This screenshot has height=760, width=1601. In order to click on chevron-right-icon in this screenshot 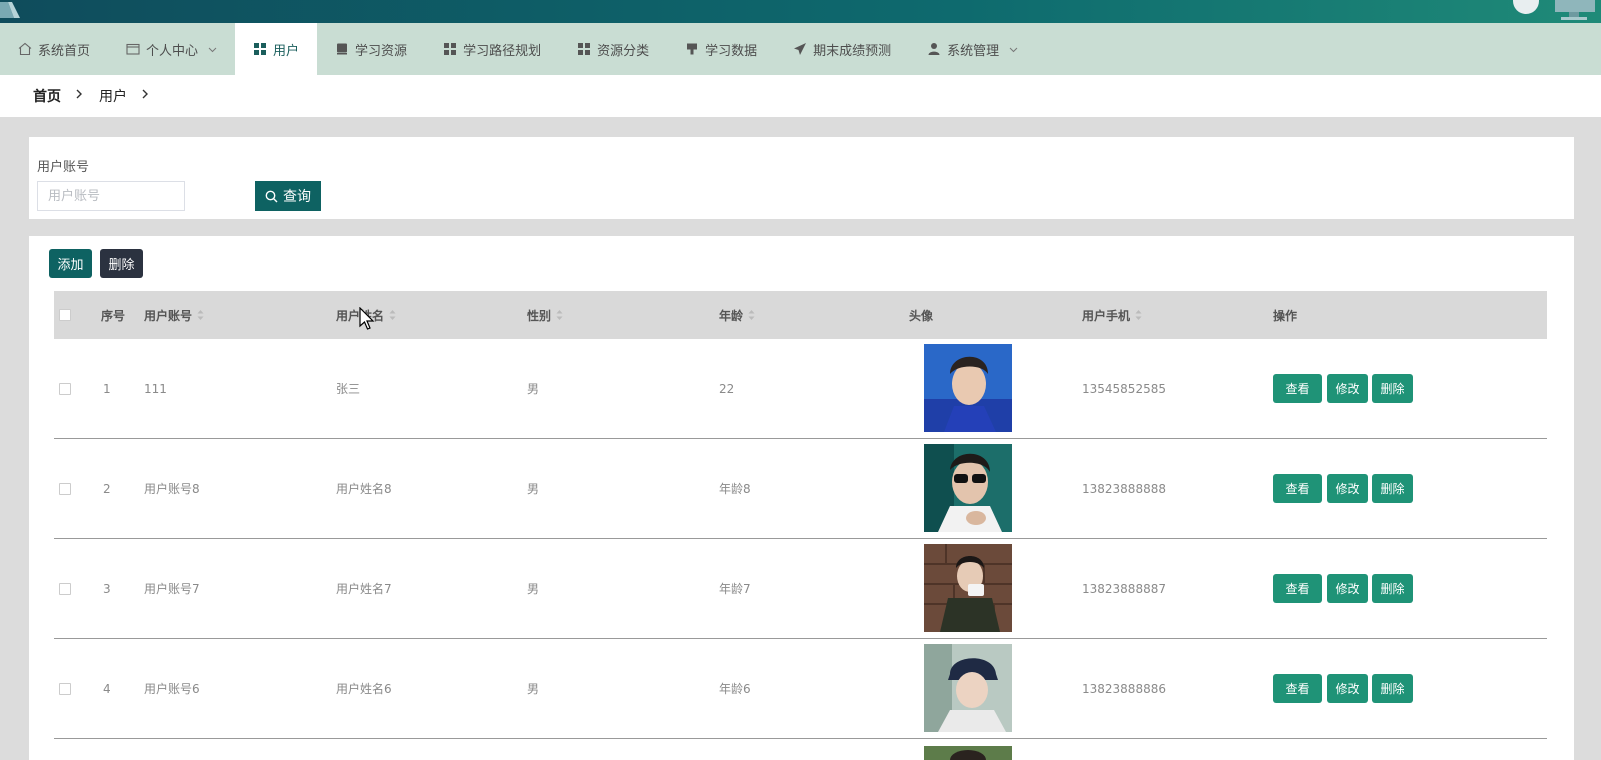, I will do `click(145, 94)`.